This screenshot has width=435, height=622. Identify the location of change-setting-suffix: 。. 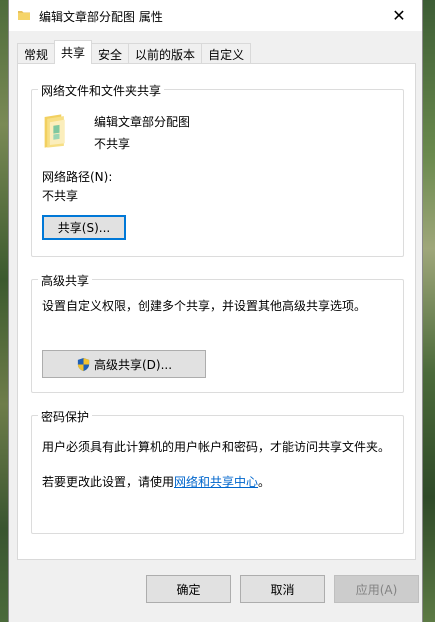
(264, 482).